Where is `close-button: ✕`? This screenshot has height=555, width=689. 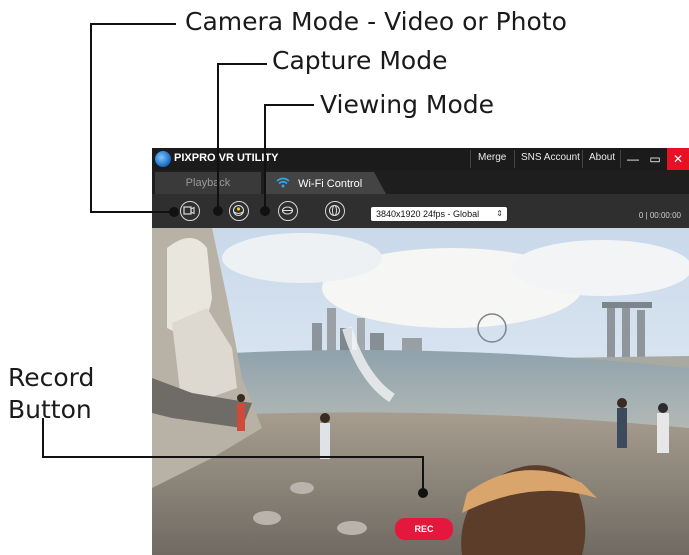
close-button: ✕ is located at coordinates (678, 159).